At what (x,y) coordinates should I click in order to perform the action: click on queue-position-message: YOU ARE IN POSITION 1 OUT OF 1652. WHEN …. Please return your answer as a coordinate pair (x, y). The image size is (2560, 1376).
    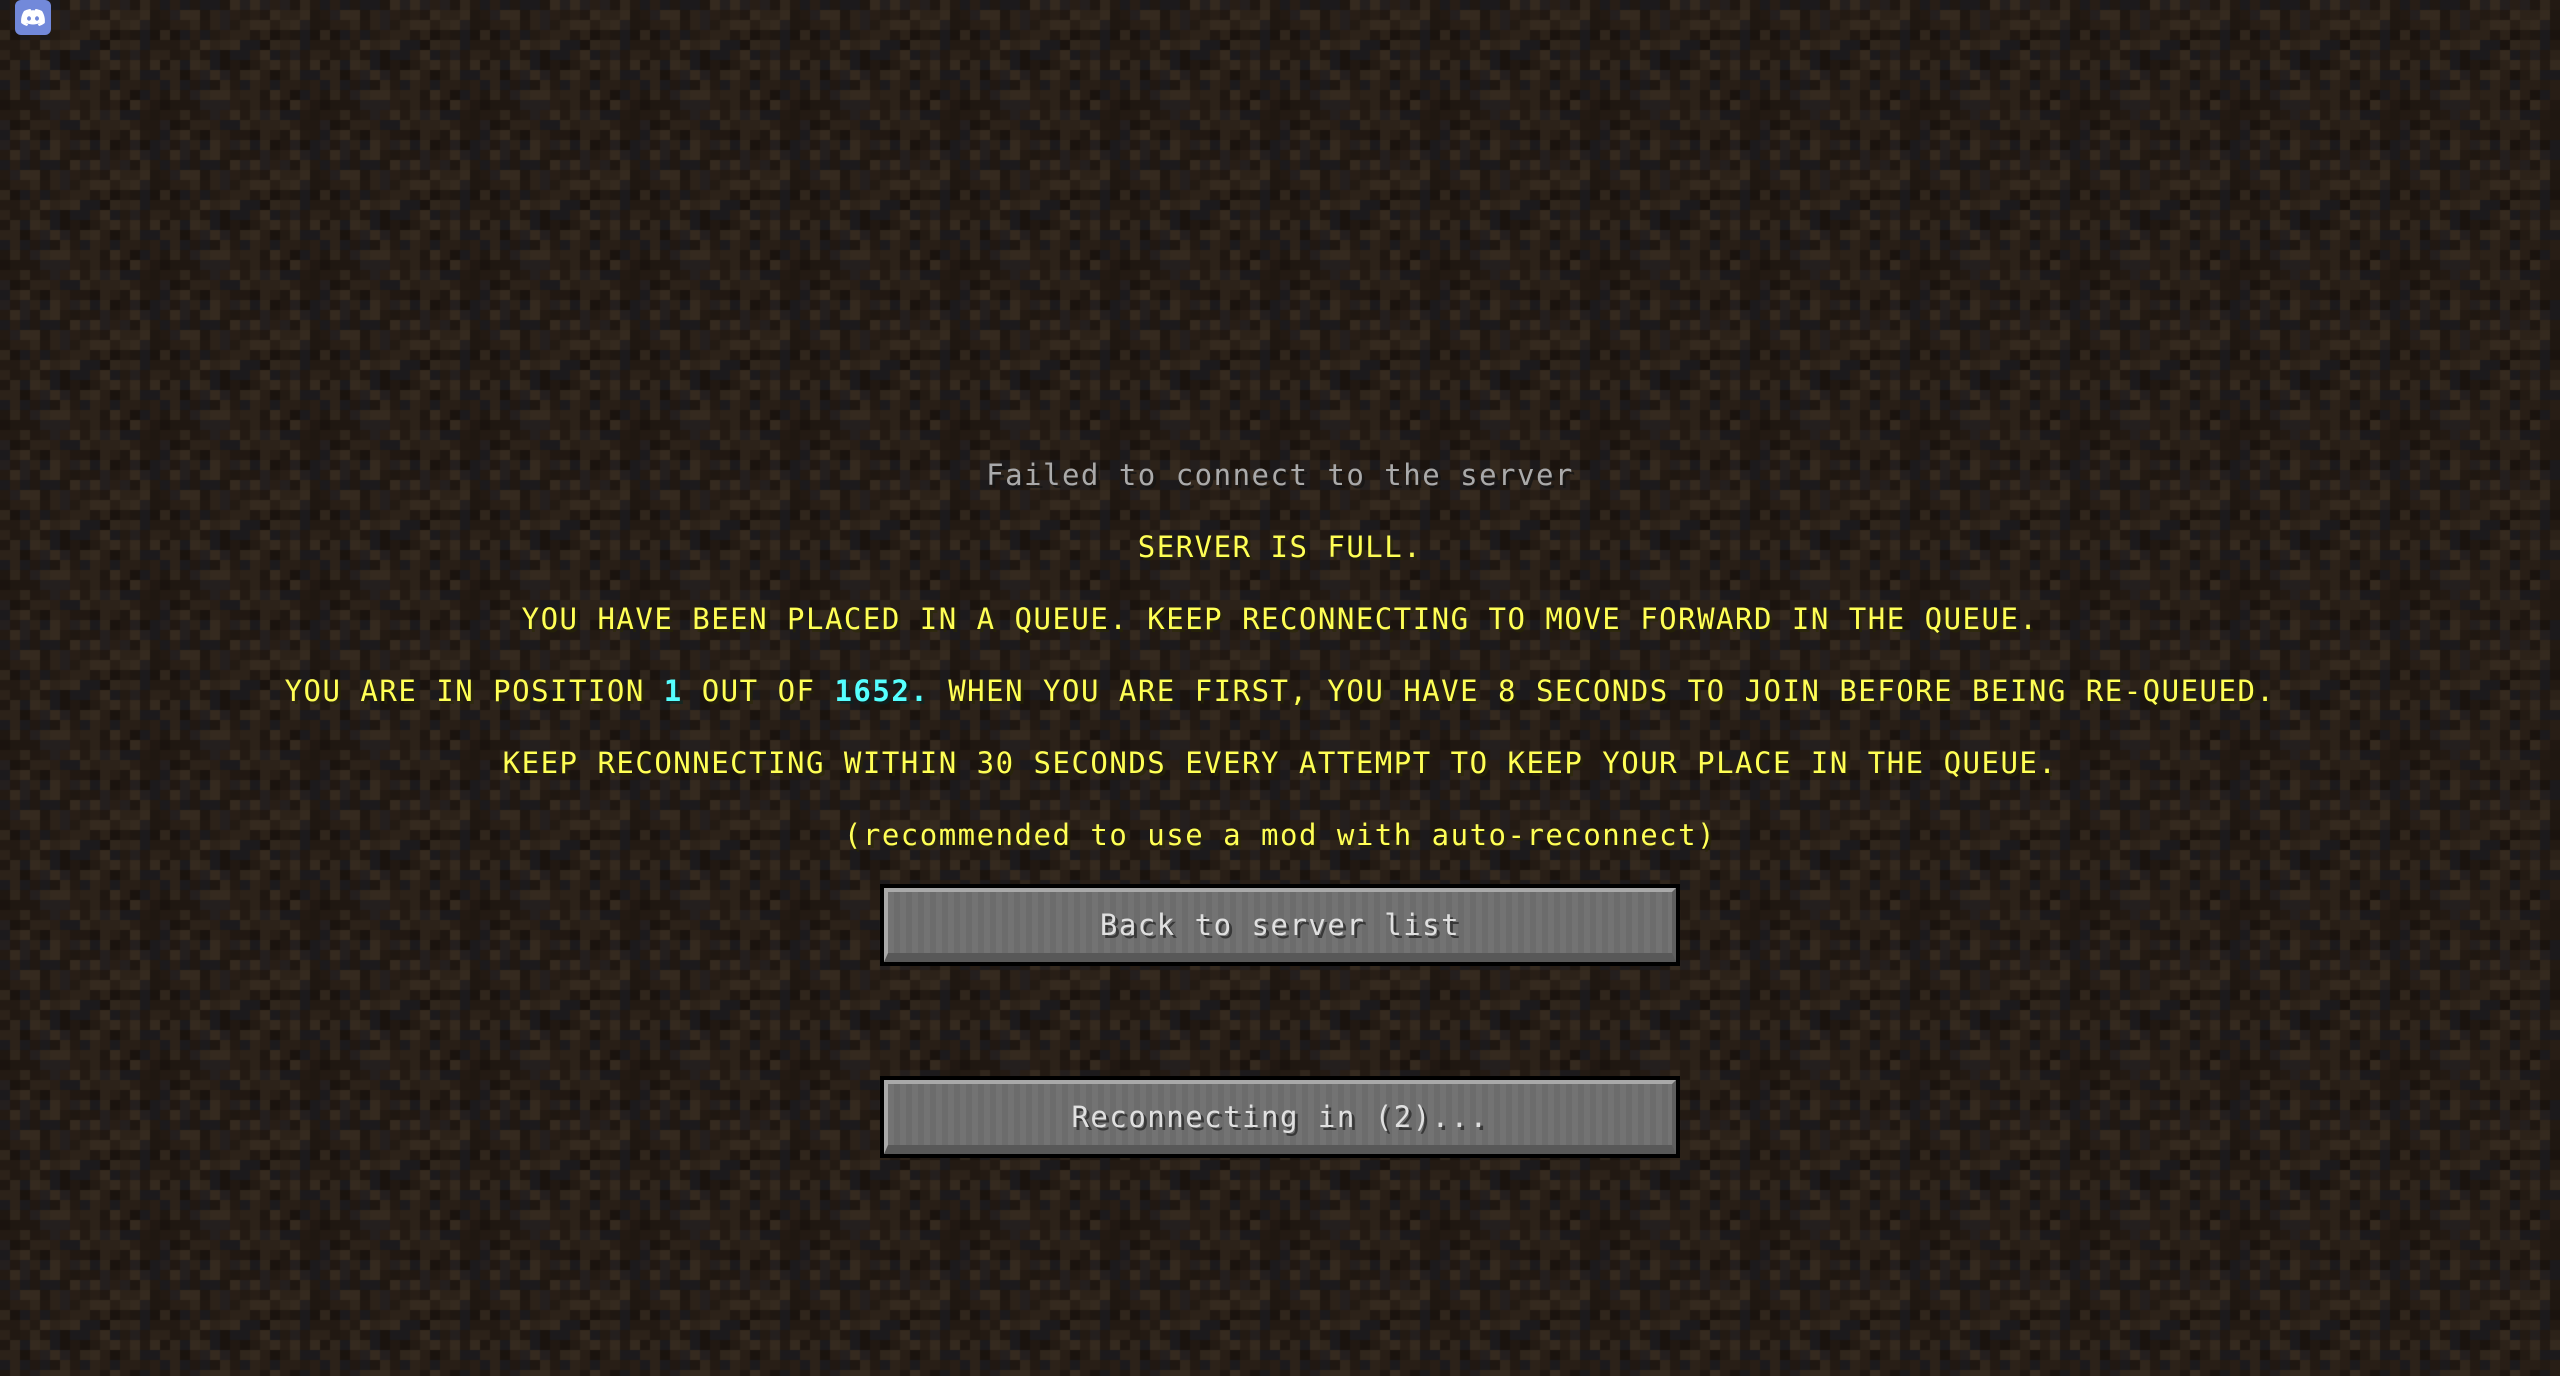
    Looking at the image, I should click on (1280, 691).